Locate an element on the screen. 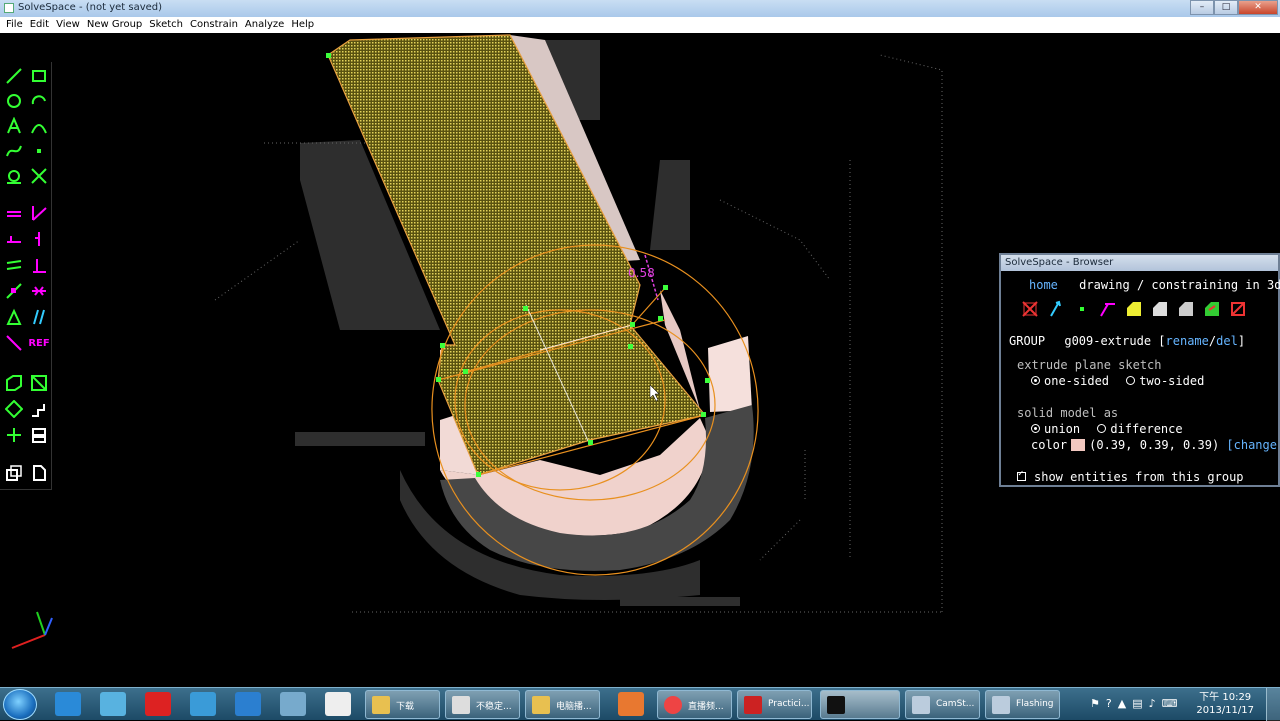  one-sided-label: one-sided is located at coordinates (1076, 381).